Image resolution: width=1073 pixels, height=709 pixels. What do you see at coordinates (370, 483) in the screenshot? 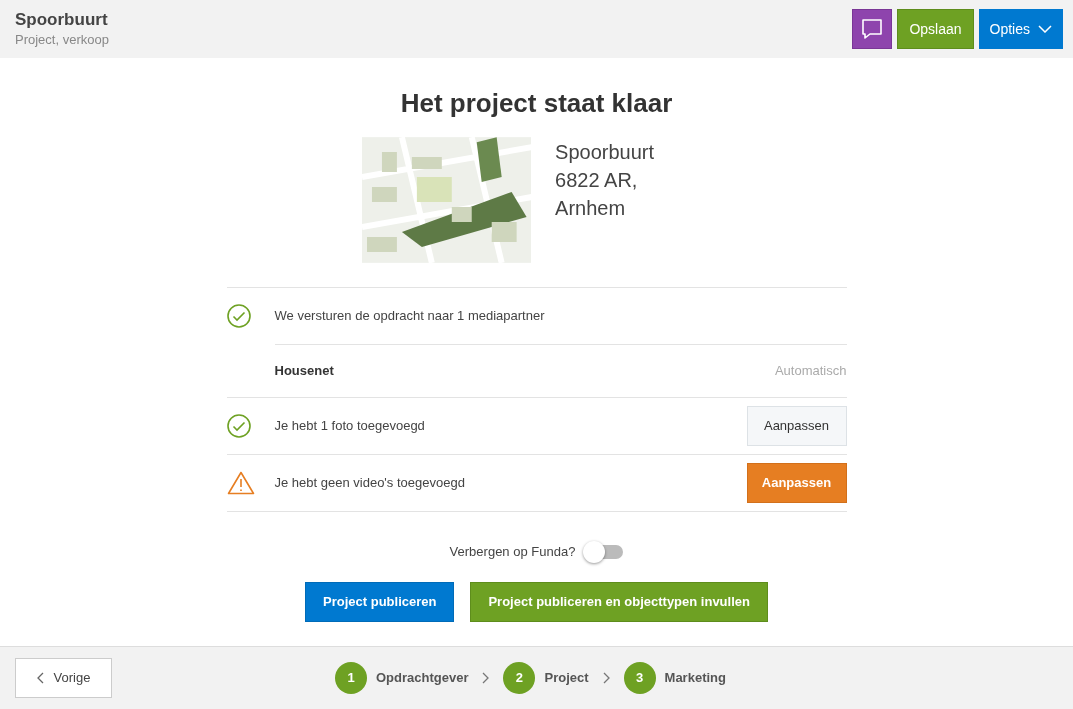
I see `check-text: Je hebt geen video's toegevoegd` at bounding box center [370, 483].